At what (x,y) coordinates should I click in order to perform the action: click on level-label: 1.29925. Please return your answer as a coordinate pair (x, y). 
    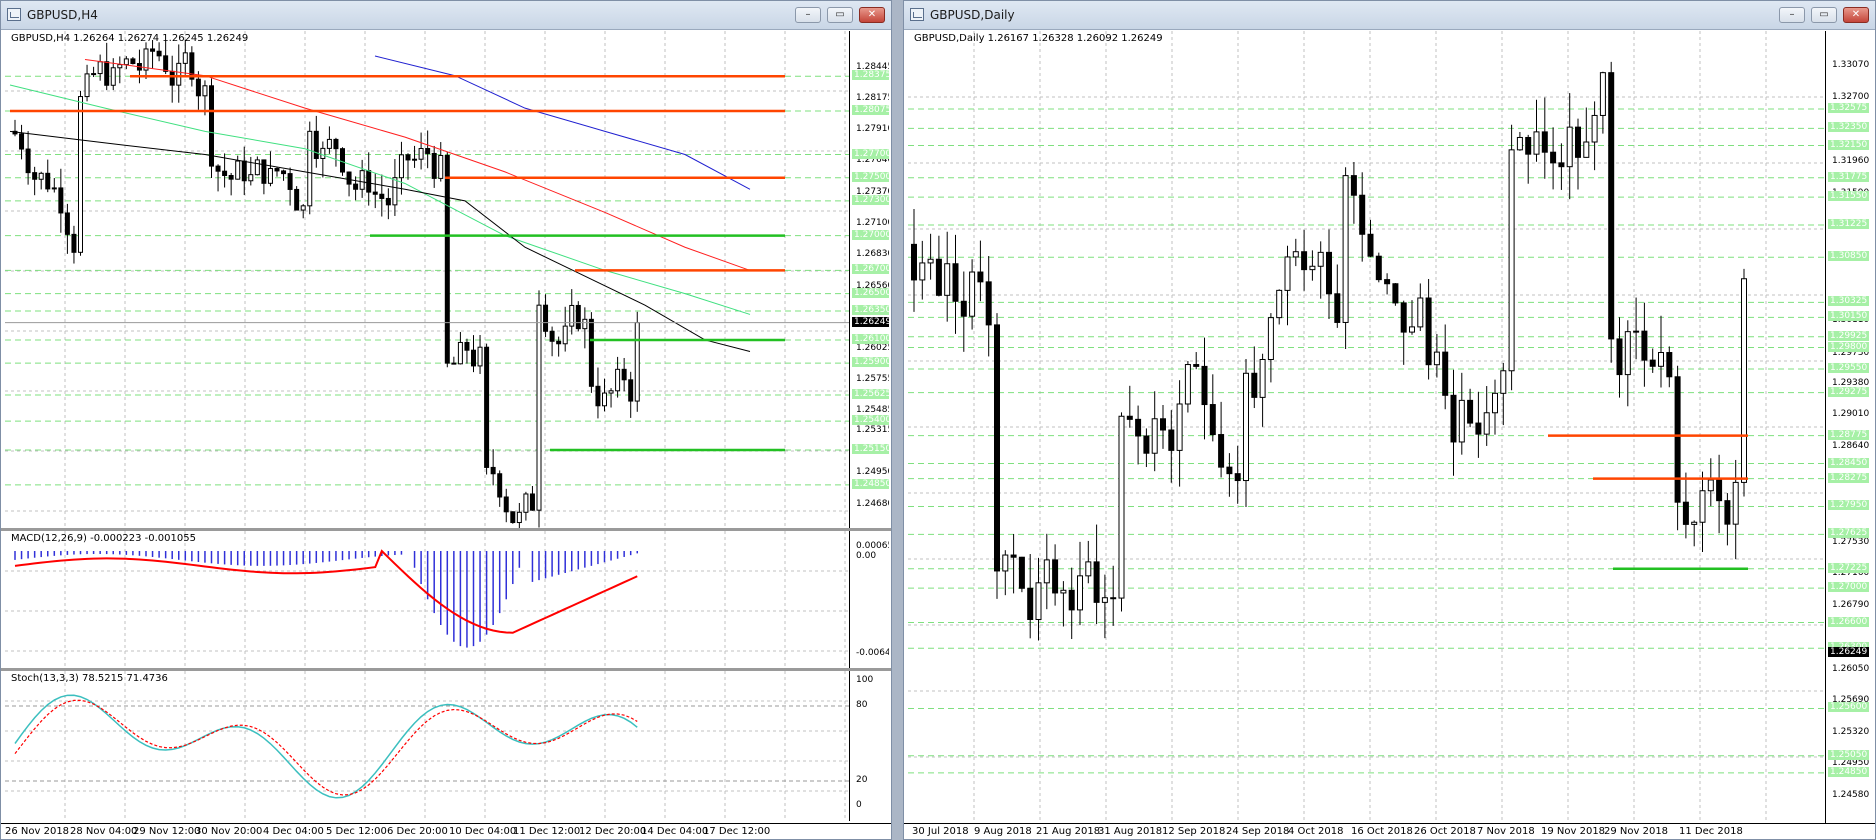
    Looking at the image, I should click on (1849, 335).